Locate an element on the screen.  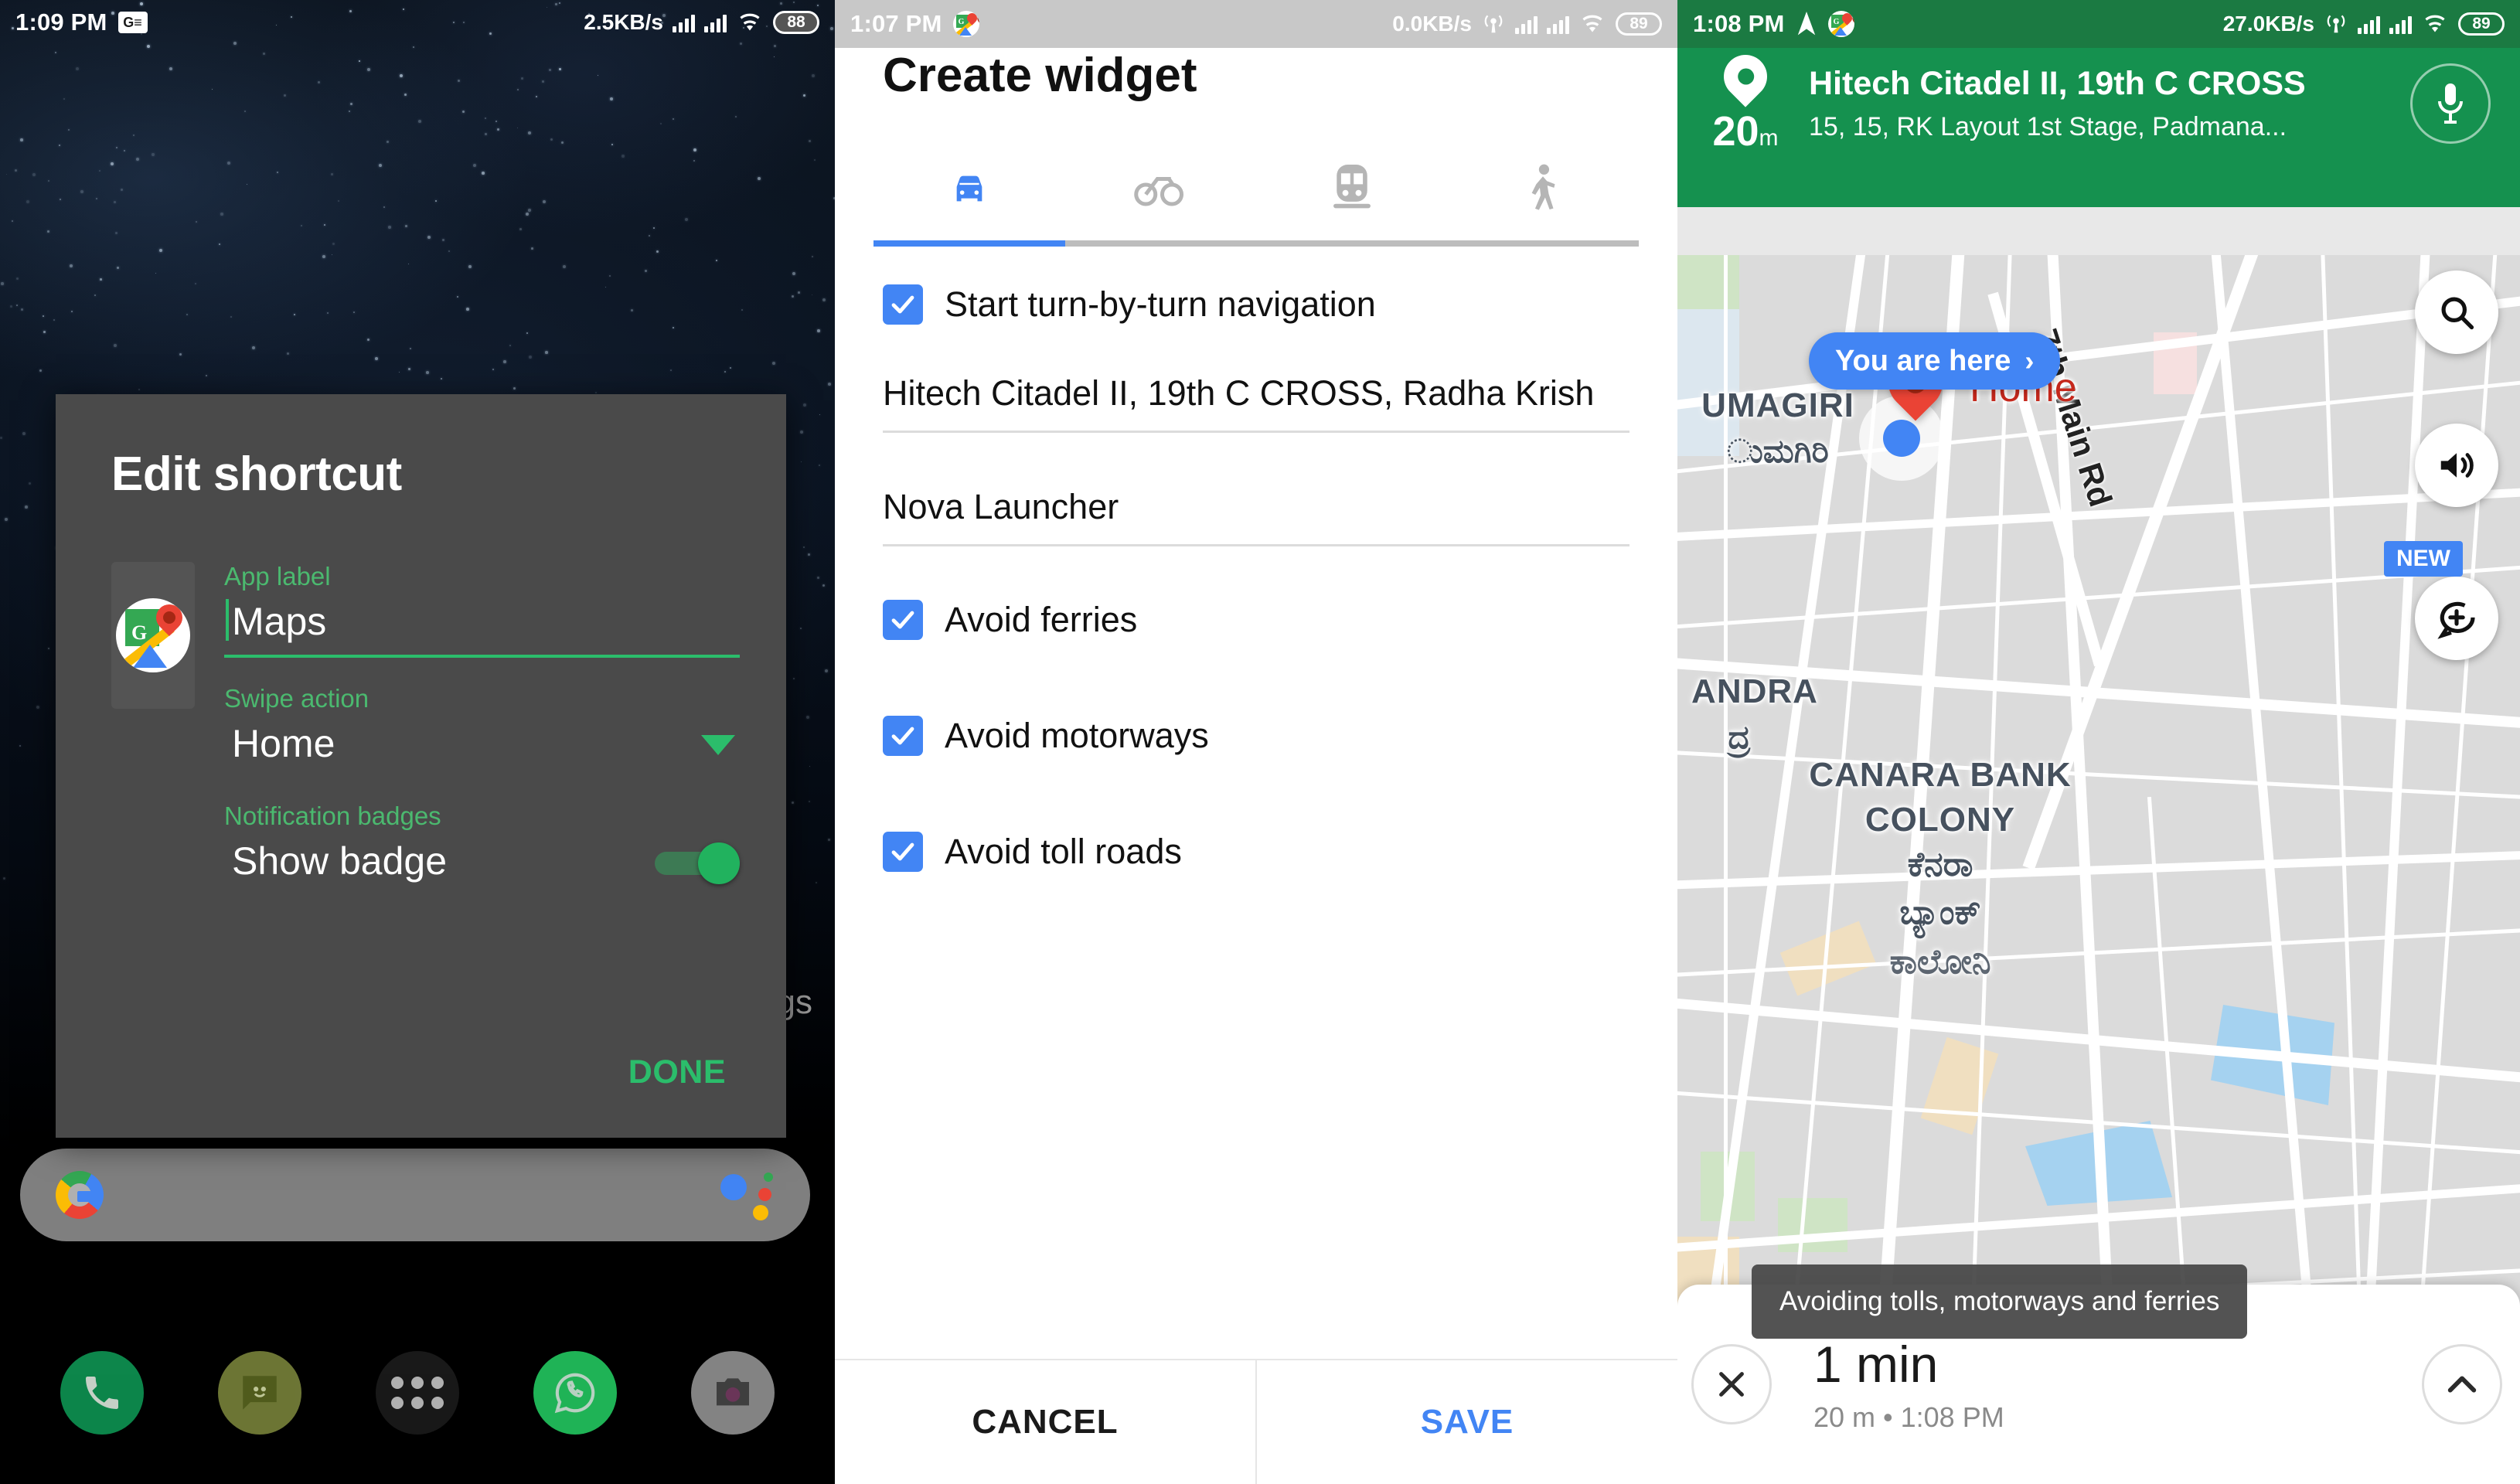
dock-messaging-icon is located at coordinates (259, 1393).